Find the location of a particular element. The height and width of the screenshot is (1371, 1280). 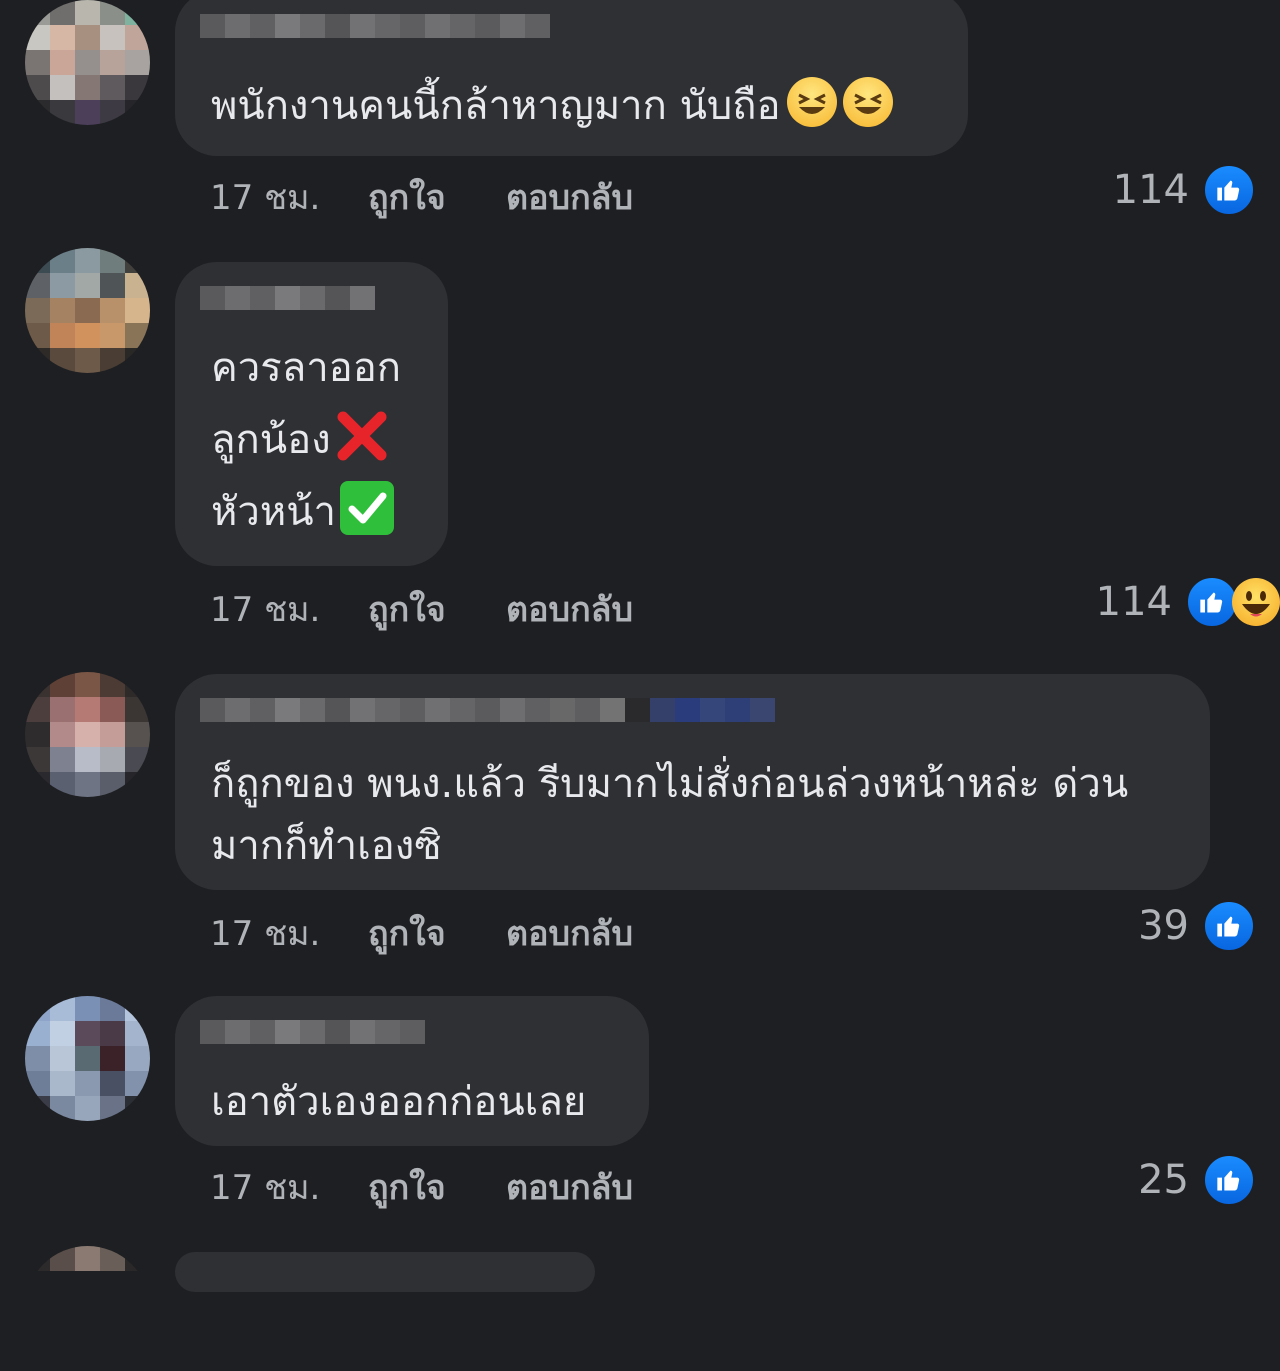

comment-text-line: ควรลาออก is located at coordinates (306, 368).